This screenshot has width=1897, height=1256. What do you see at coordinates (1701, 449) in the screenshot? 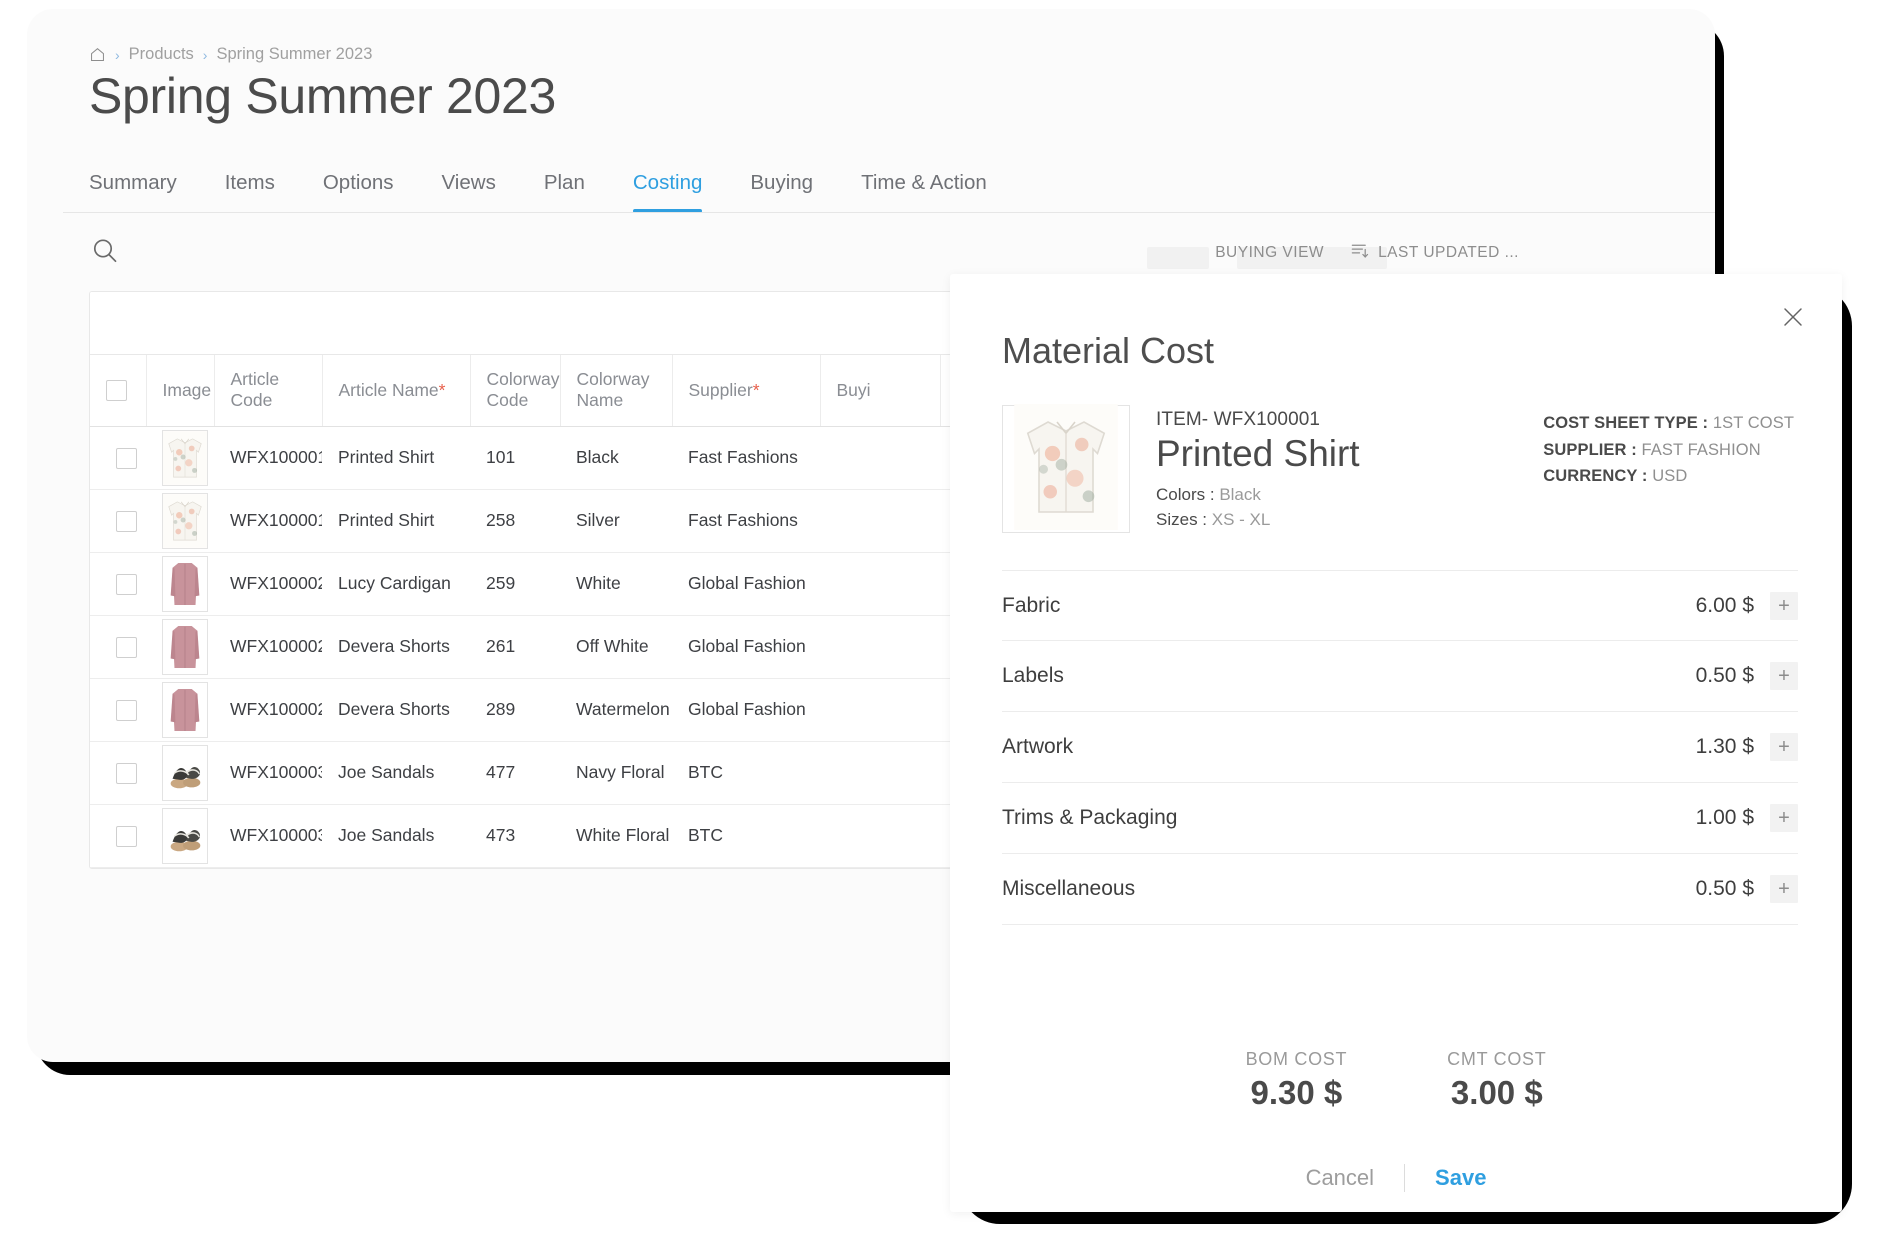
I see `cost-sheet-supplier-value: FAST FASHION` at bounding box center [1701, 449].